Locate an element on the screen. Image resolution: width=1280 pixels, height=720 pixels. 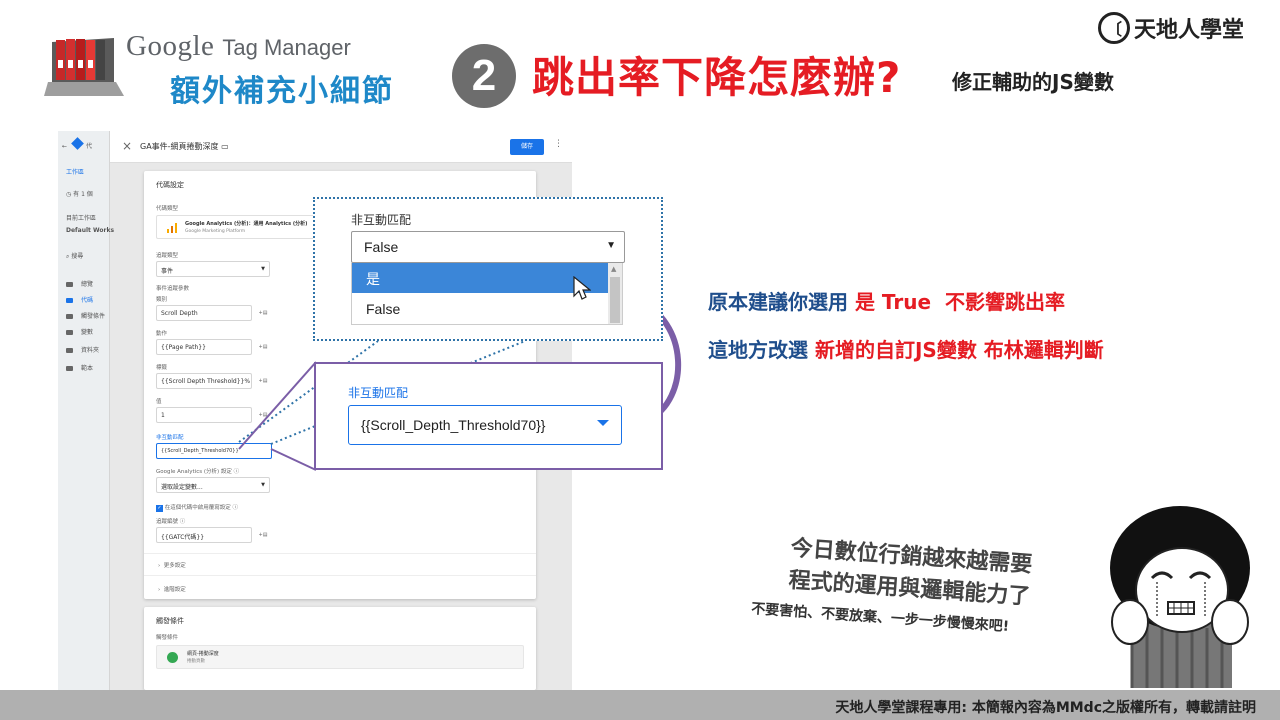
binders-laptop-logo is located at coordinates (84, 67).